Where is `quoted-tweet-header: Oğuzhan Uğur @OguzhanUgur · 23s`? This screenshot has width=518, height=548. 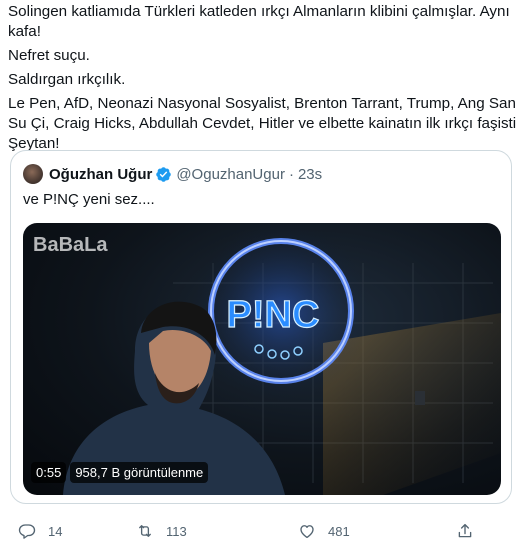
quoted-tweet-header: Oğuzhan Uğur @OguzhanUgur · 23s is located at coordinates (172, 174).